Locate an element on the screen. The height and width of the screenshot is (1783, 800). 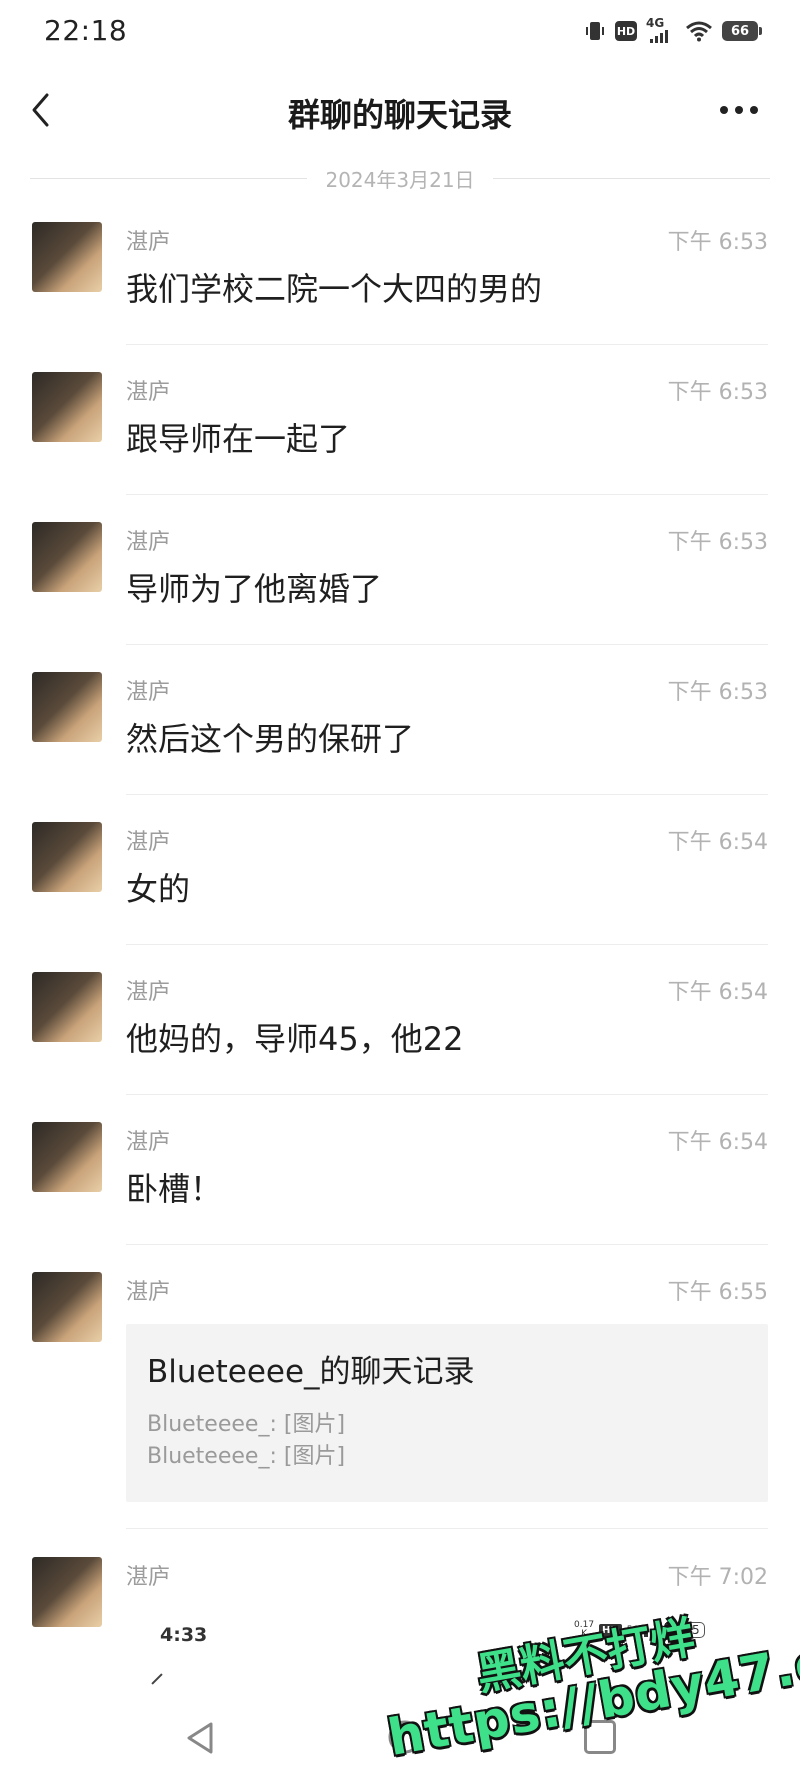
message-time: 下午 7:02 is located at coordinates (717, 1577).